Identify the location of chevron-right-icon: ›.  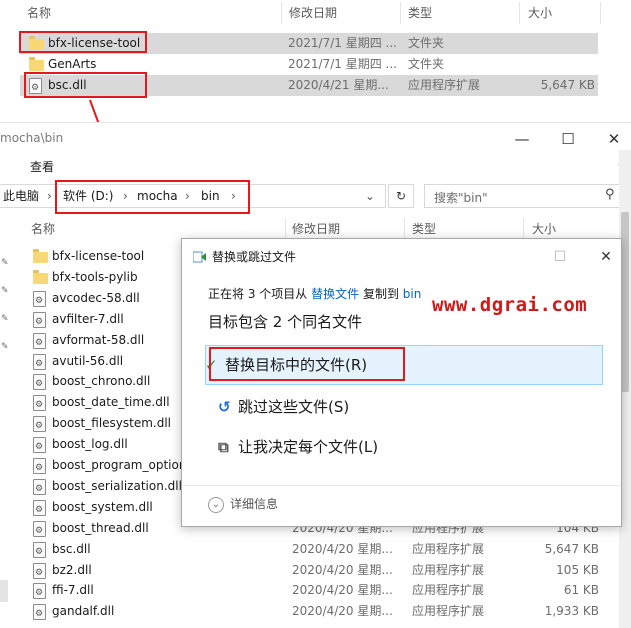
(49, 196).